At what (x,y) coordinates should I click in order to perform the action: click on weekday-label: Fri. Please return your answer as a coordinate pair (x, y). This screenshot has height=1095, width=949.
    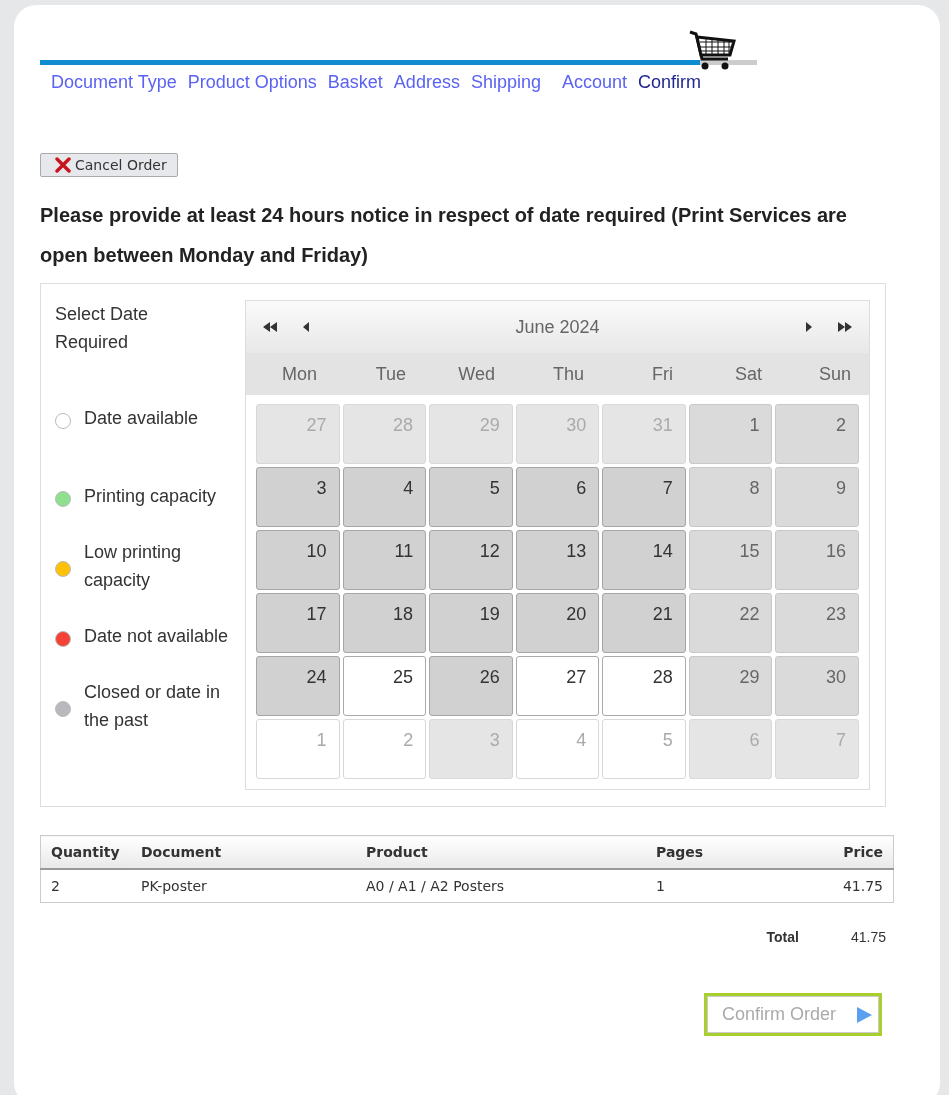
    Looking at the image, I should click on (662, 374).